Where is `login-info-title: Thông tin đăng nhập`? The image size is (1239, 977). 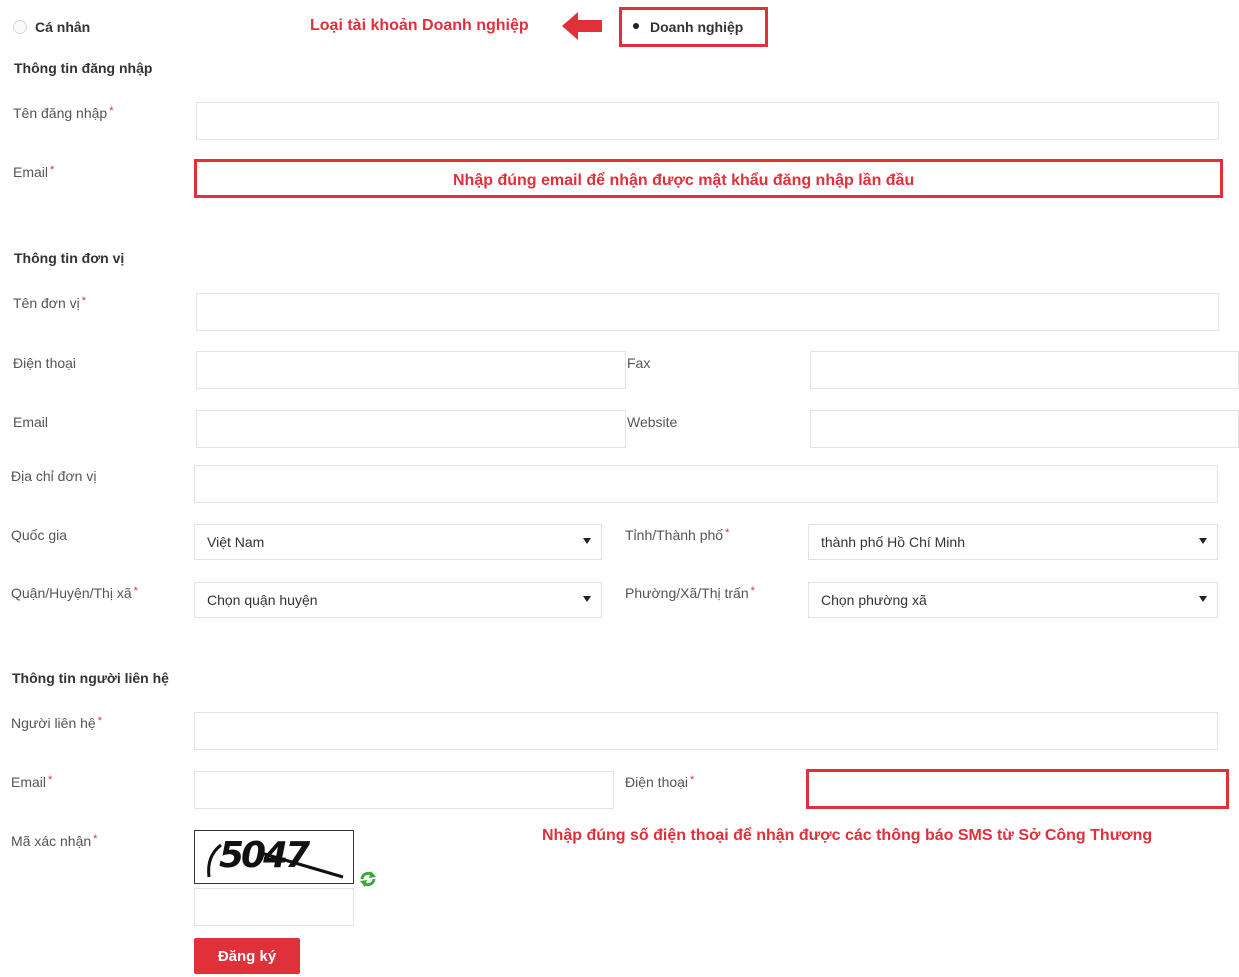
login-info-title: Thông tin đăng nhập is located at coordinates (83, 68).